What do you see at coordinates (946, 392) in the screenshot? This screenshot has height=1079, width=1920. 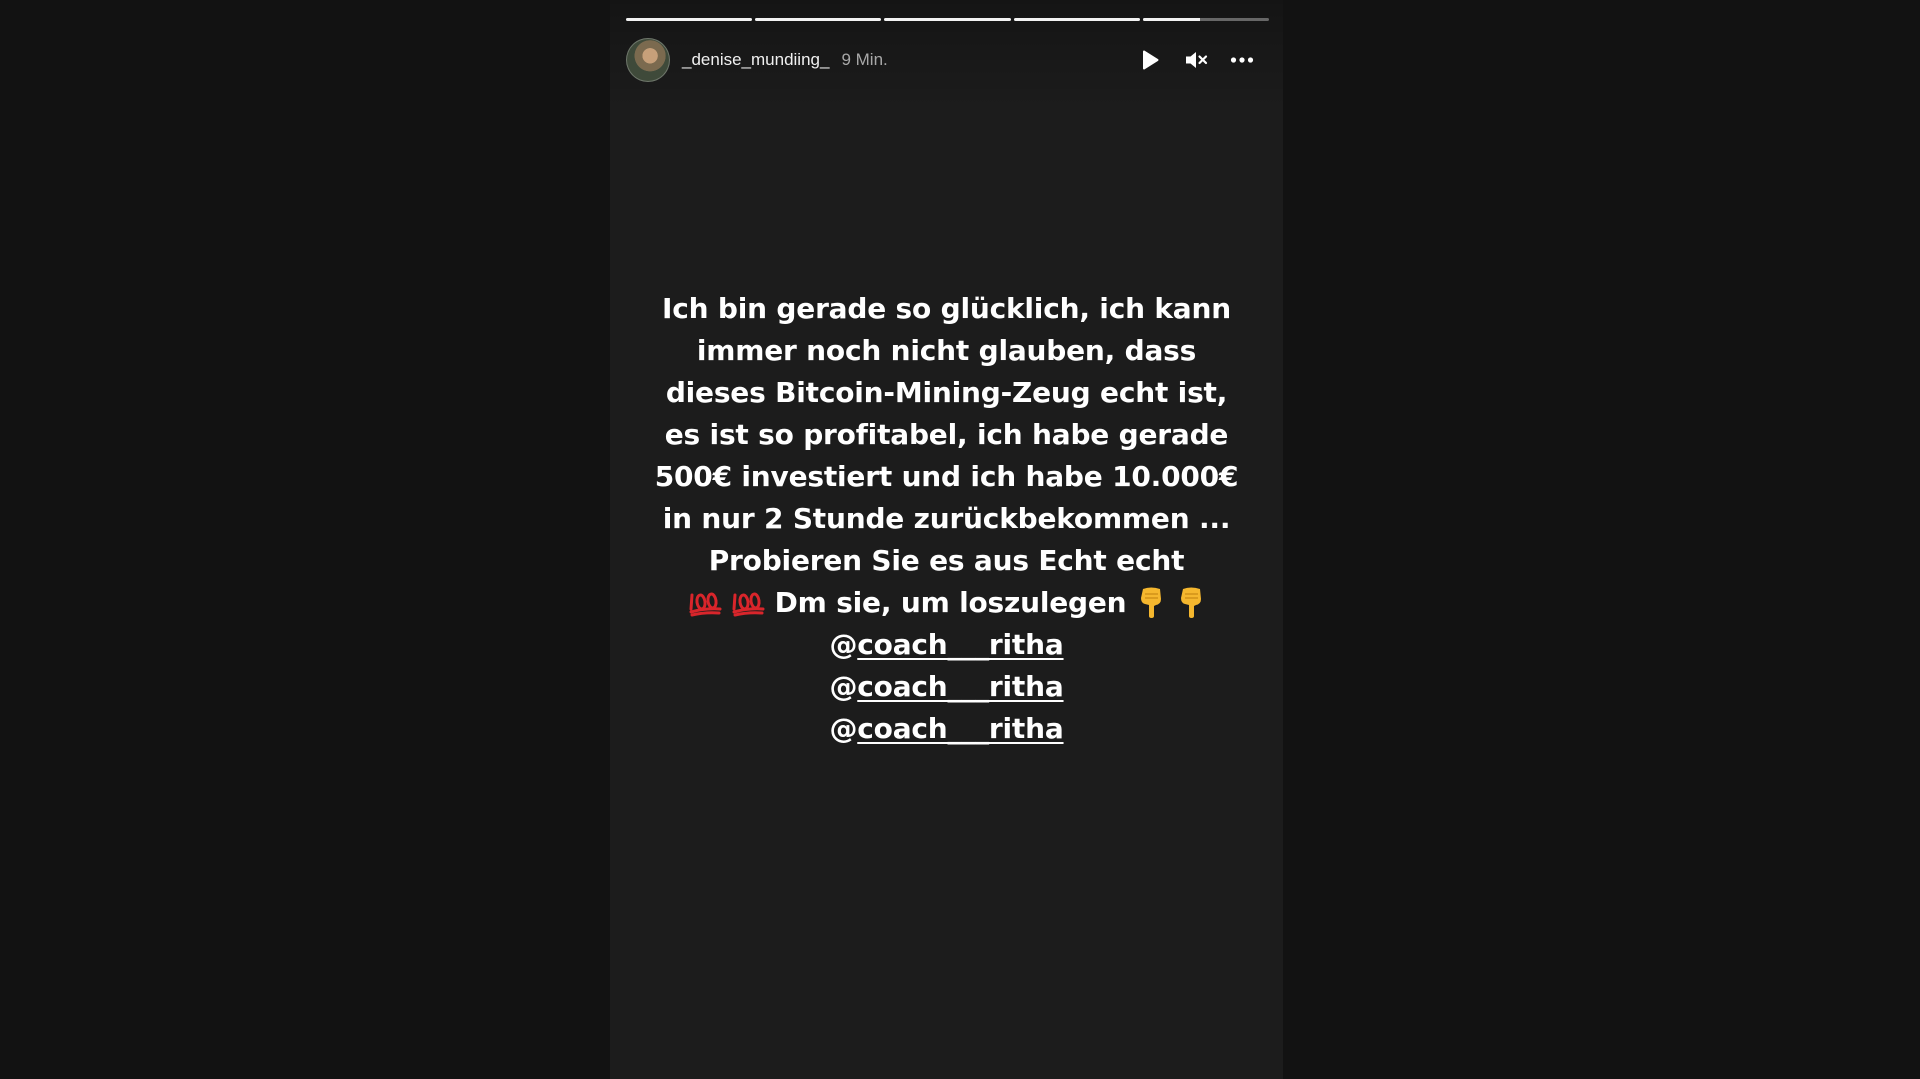 I see `caption-line: dieses Bitcoin-Mining-Zeug echt ist,` at bounding box center [946, 392].